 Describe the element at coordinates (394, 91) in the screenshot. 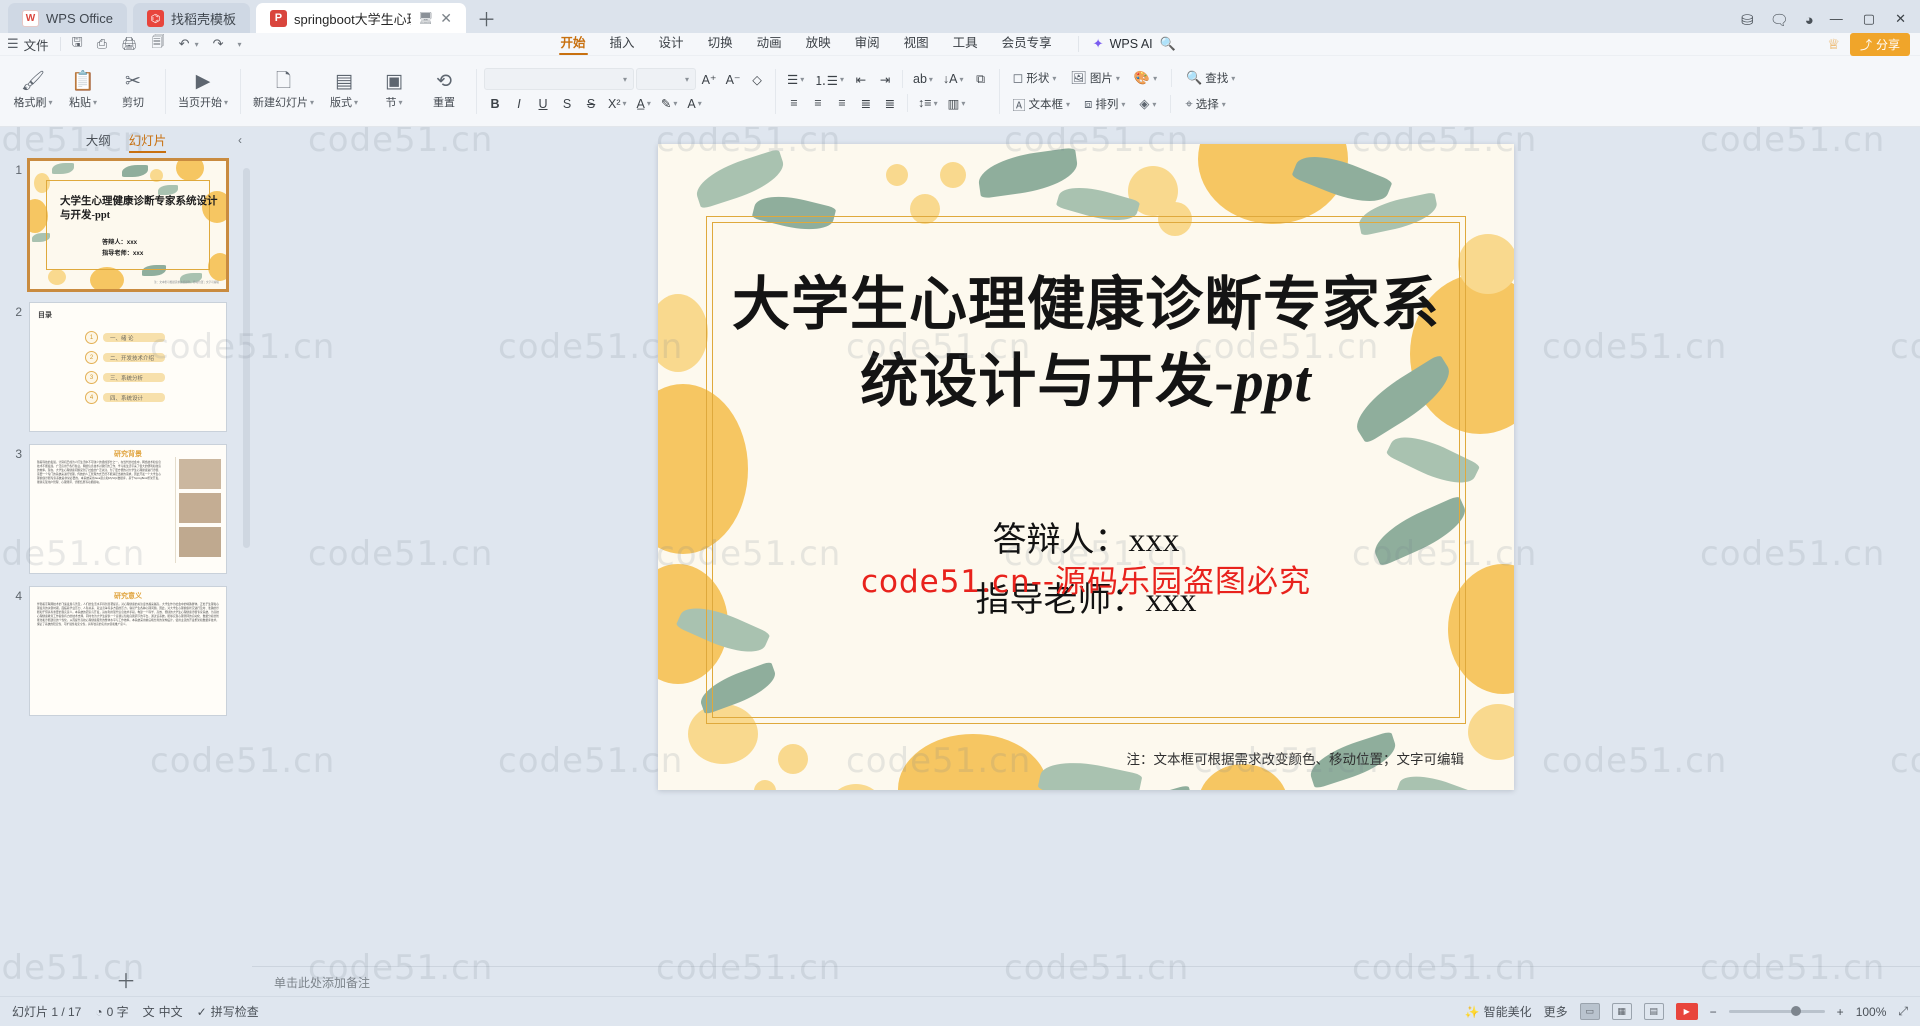

I see `section-button: ▣ 节 ▾` at that location.